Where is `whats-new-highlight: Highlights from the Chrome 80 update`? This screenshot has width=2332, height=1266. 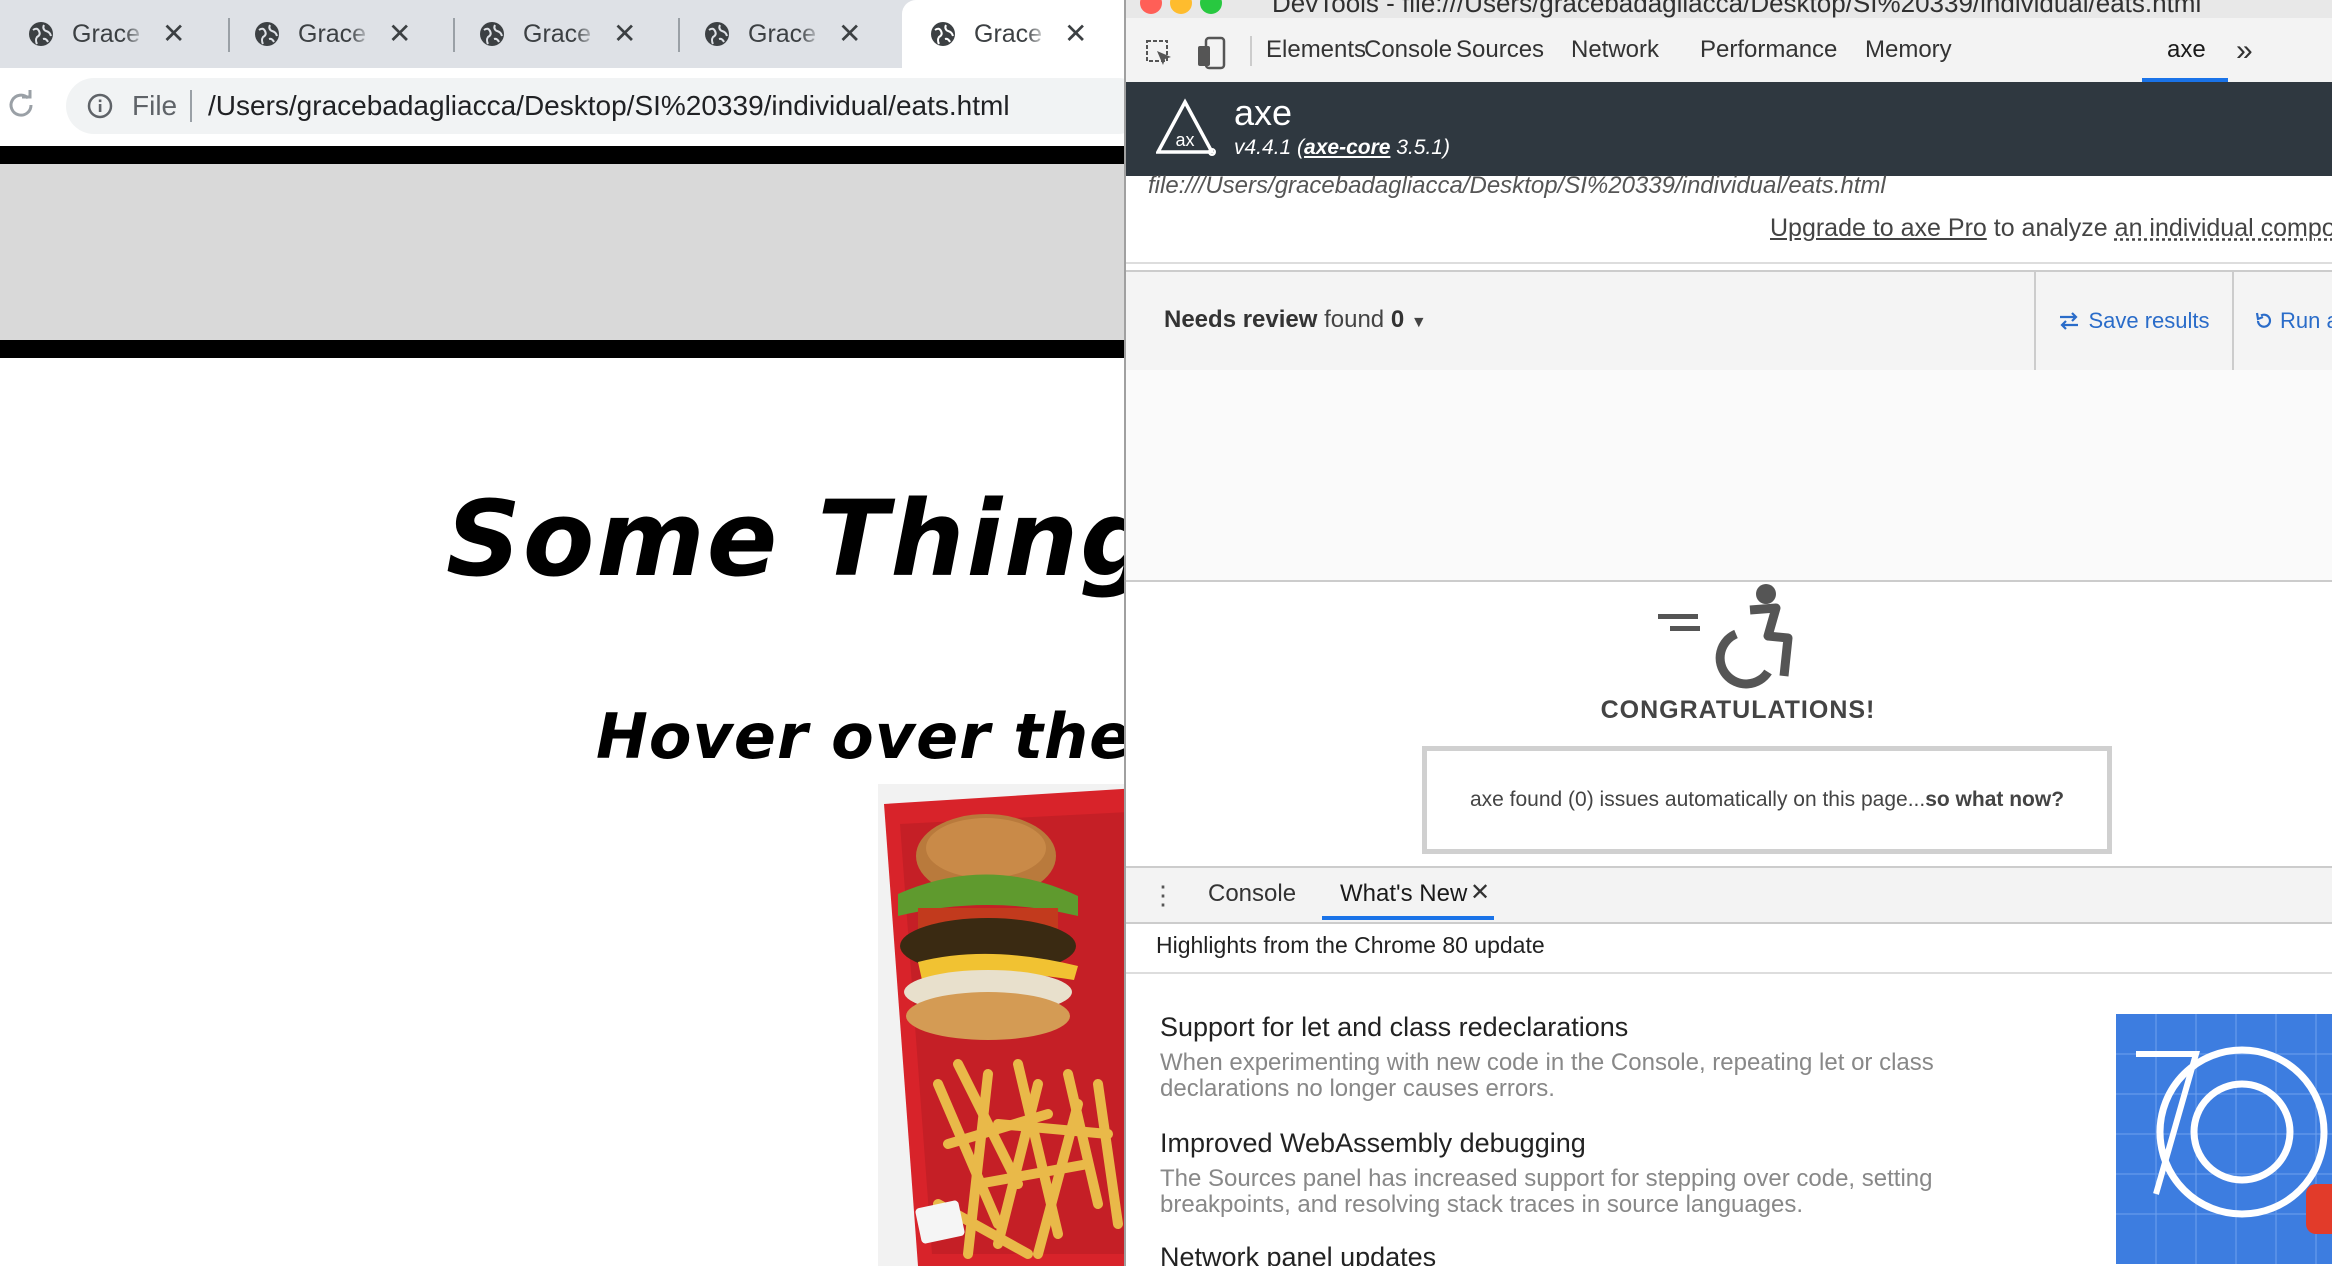
whats-new-highlight: Highlights from the Chrome 80 update is located at coordinates (1350, 945).